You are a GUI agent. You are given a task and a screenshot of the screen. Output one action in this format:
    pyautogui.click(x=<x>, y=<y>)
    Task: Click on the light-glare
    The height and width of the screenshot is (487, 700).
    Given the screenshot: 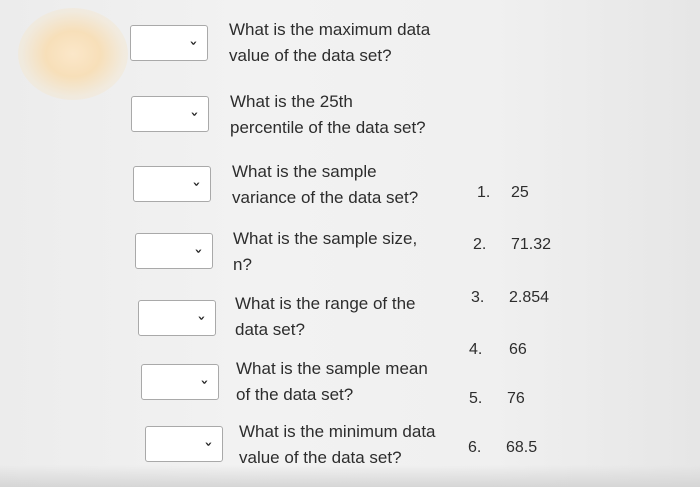 What is the action you would take?
    pyautogui.click(x=73, y=54)
    